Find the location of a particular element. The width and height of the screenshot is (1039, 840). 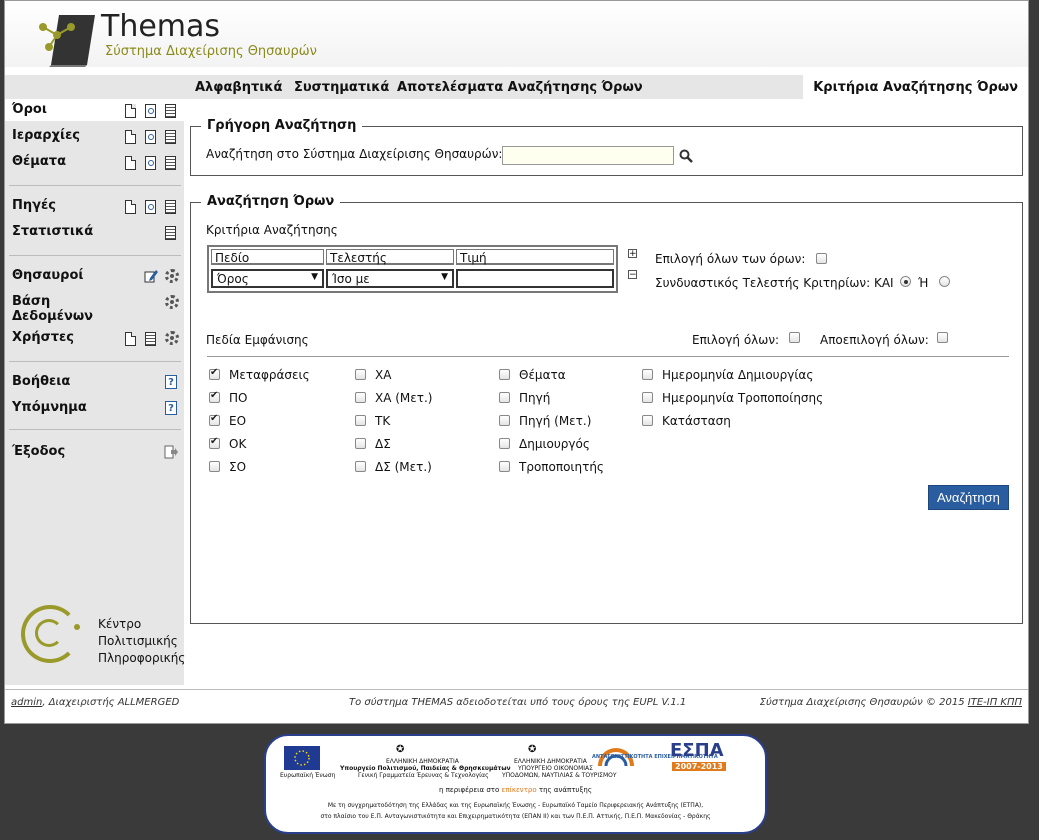

sidebar-item-label: Θησαυροί is located at coordinates (48, 275).